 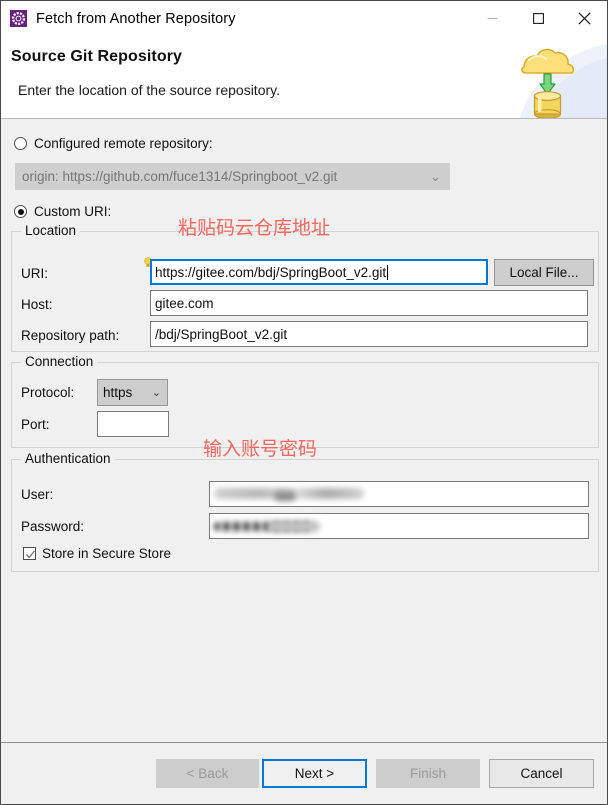 I want to click on redacted-password-value-extra, so click(x=294, y=526).